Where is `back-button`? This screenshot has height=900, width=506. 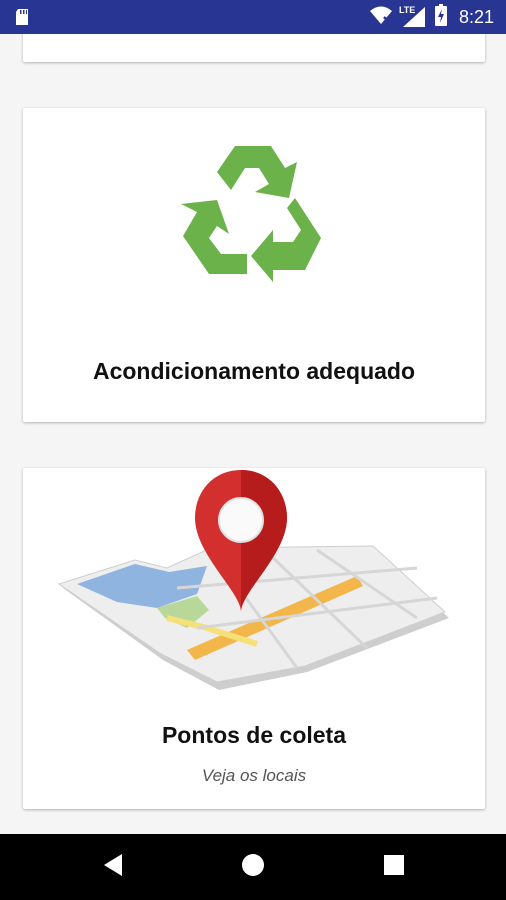 back-button is located at coordinates (113, 867).